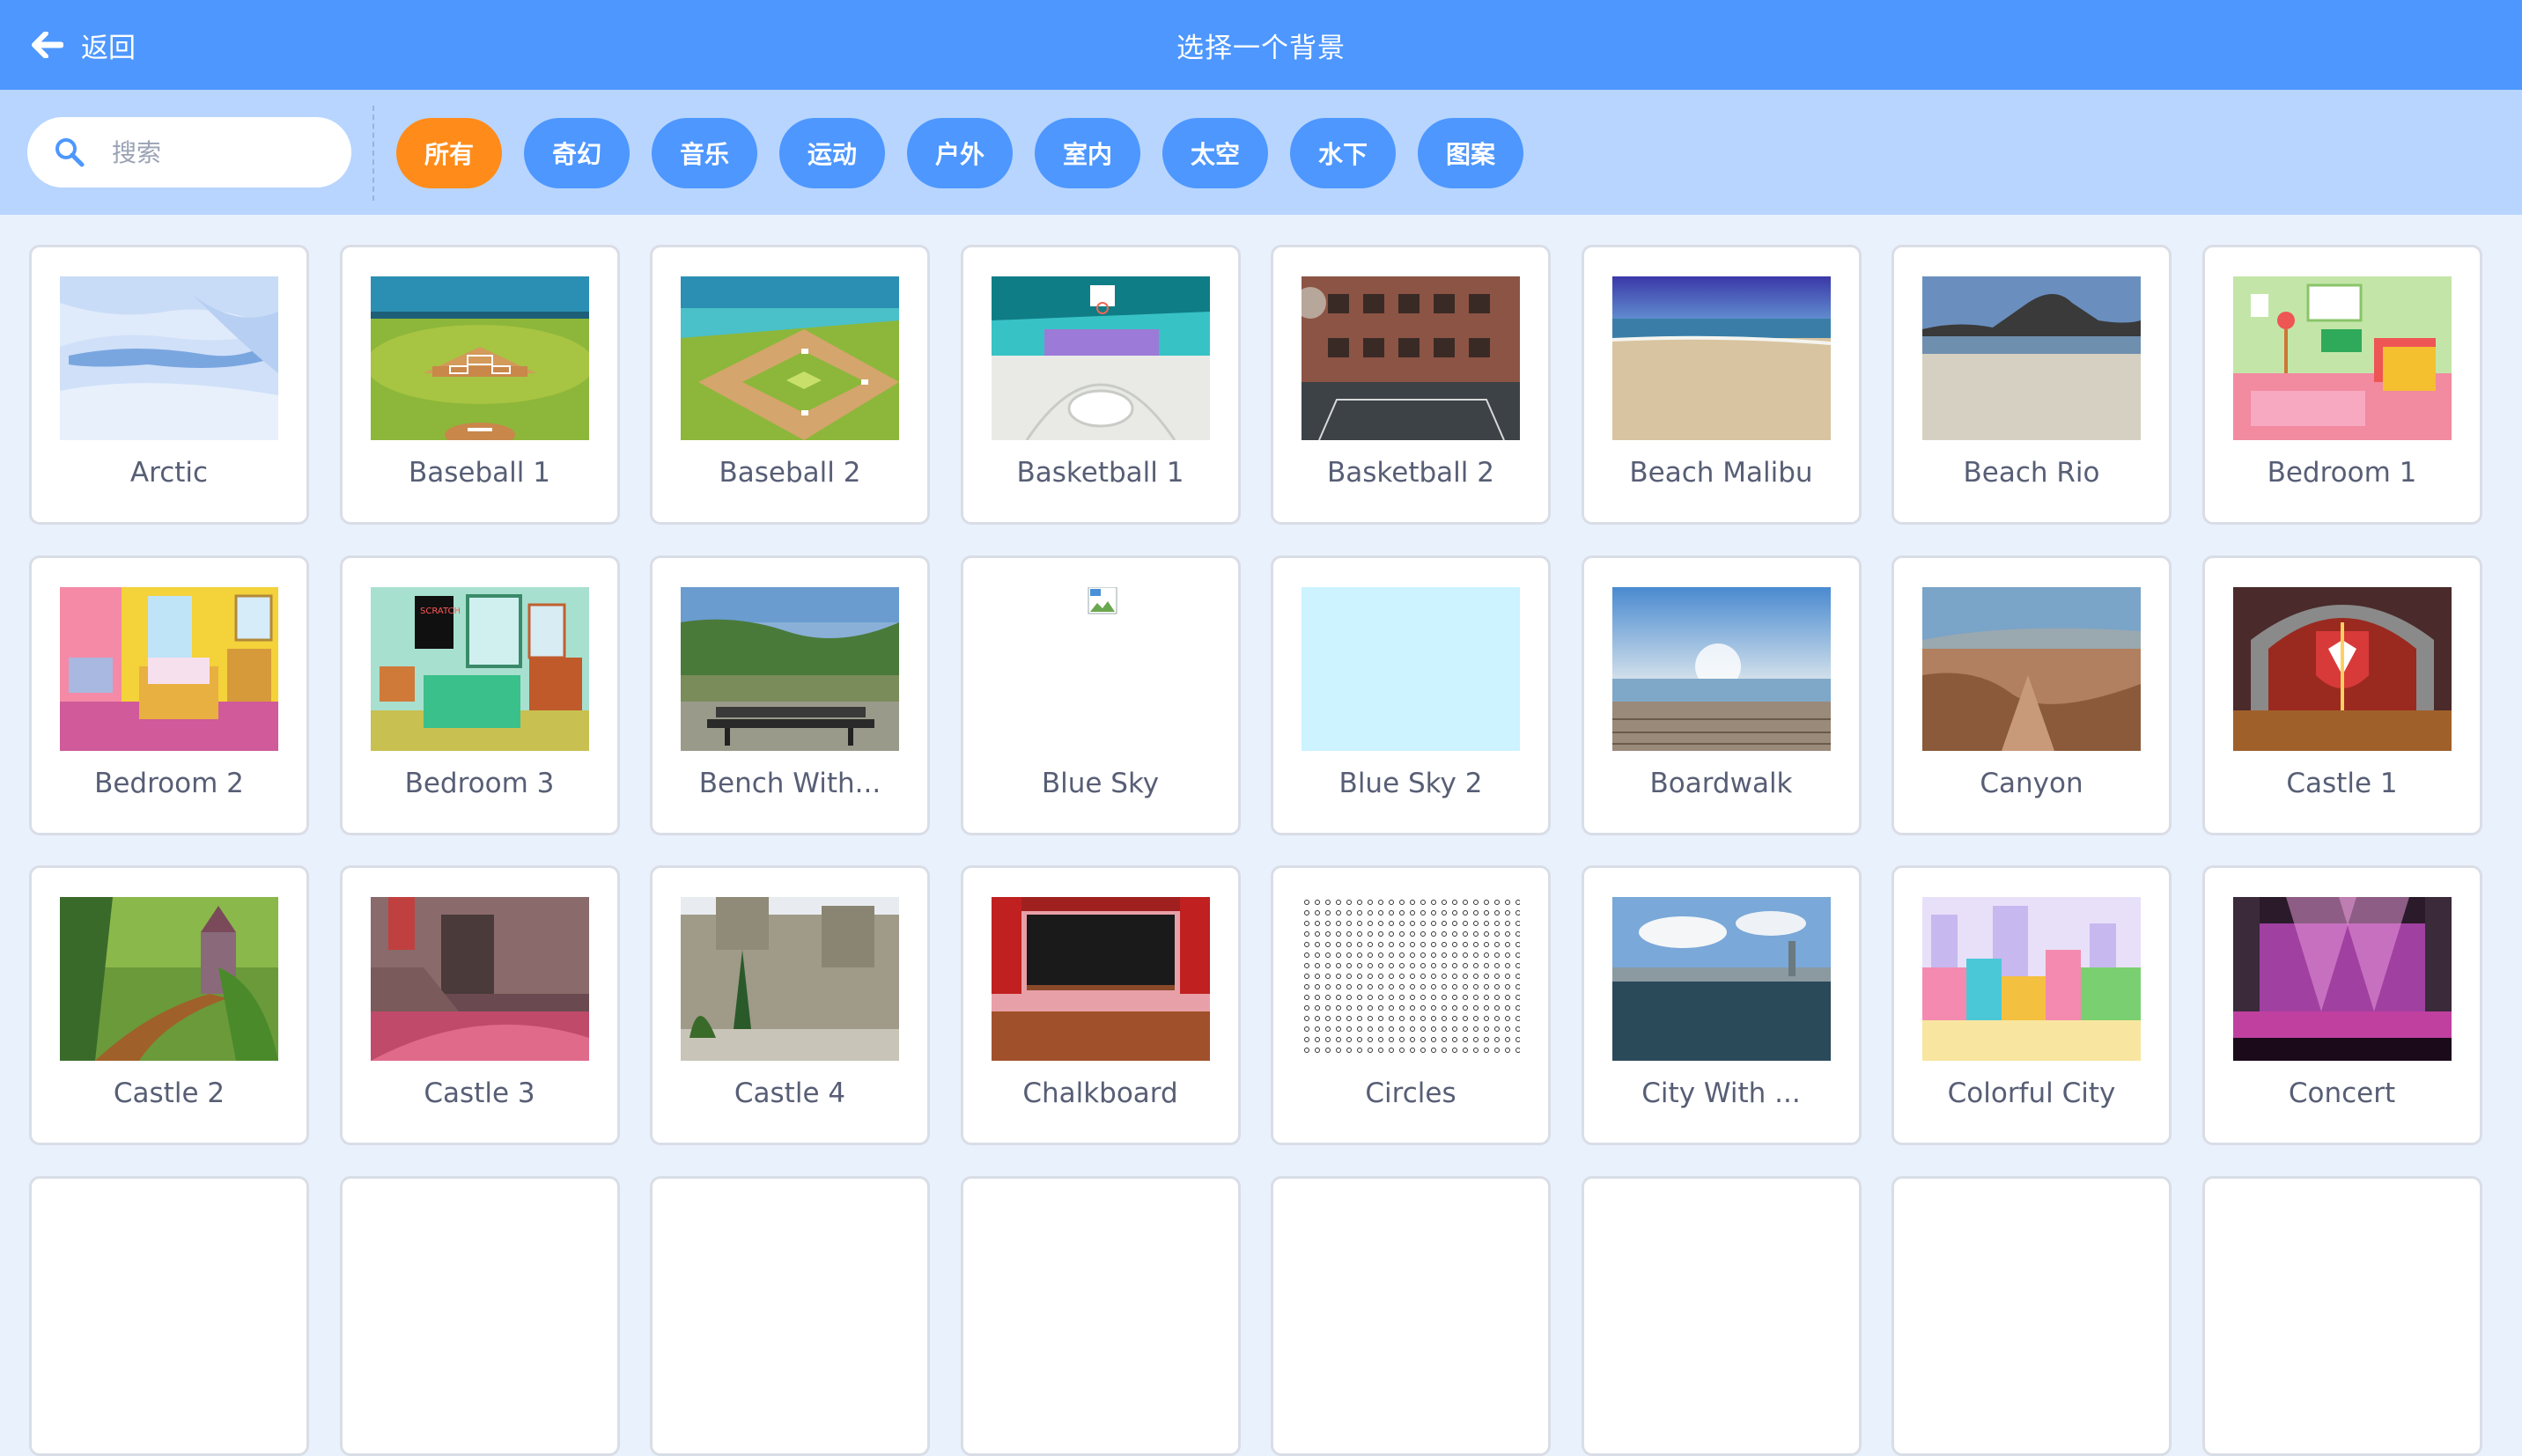 The image size is (2522, 1456). I want to click on backdrop-label: Baseball 1, so click(480, 473).